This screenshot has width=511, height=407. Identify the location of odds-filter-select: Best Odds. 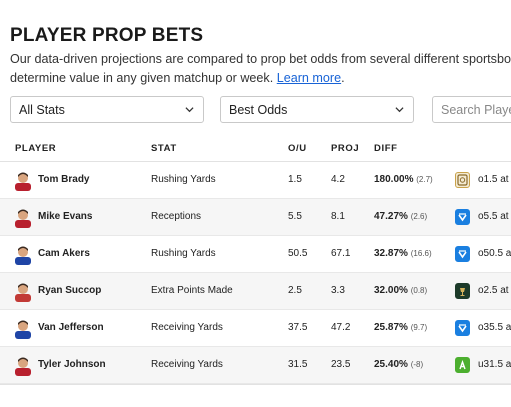
(317, 109).